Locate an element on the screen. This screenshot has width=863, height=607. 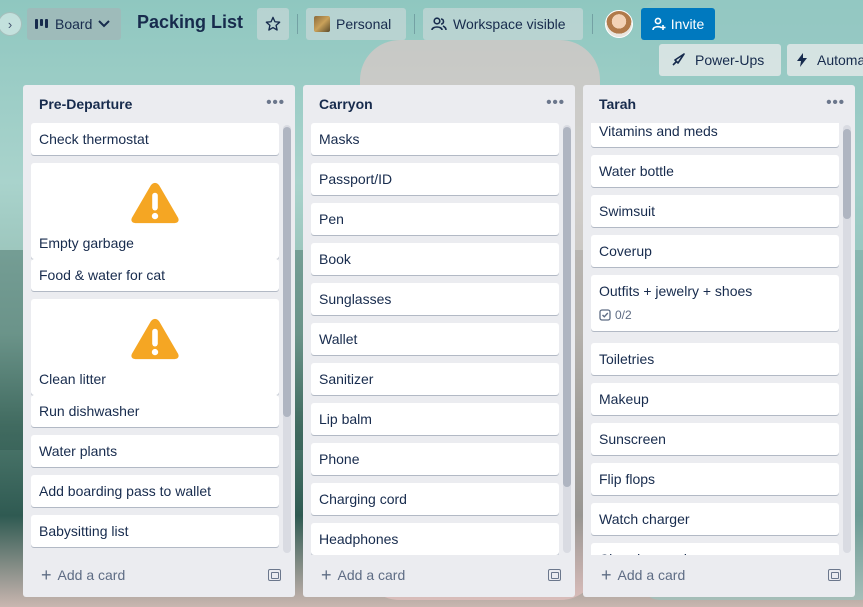
card: Water plants is located at coordinates (155, 451).